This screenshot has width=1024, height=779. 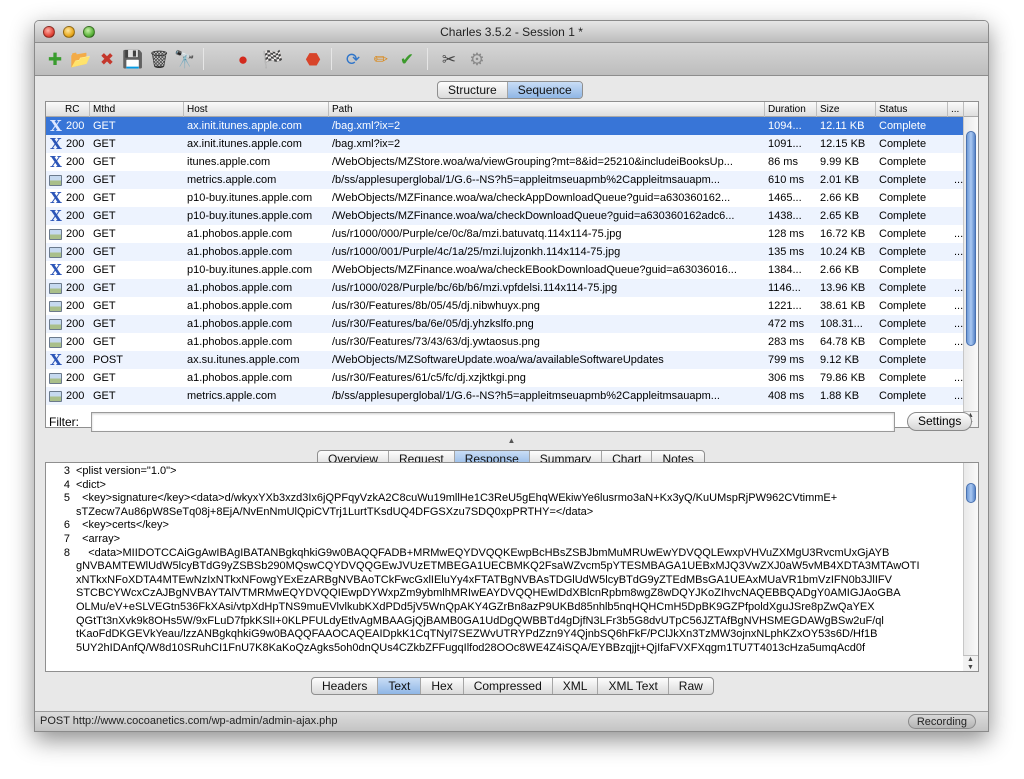 I want to click on cell-size: 9.12 KB, so click(x=840, y=360).